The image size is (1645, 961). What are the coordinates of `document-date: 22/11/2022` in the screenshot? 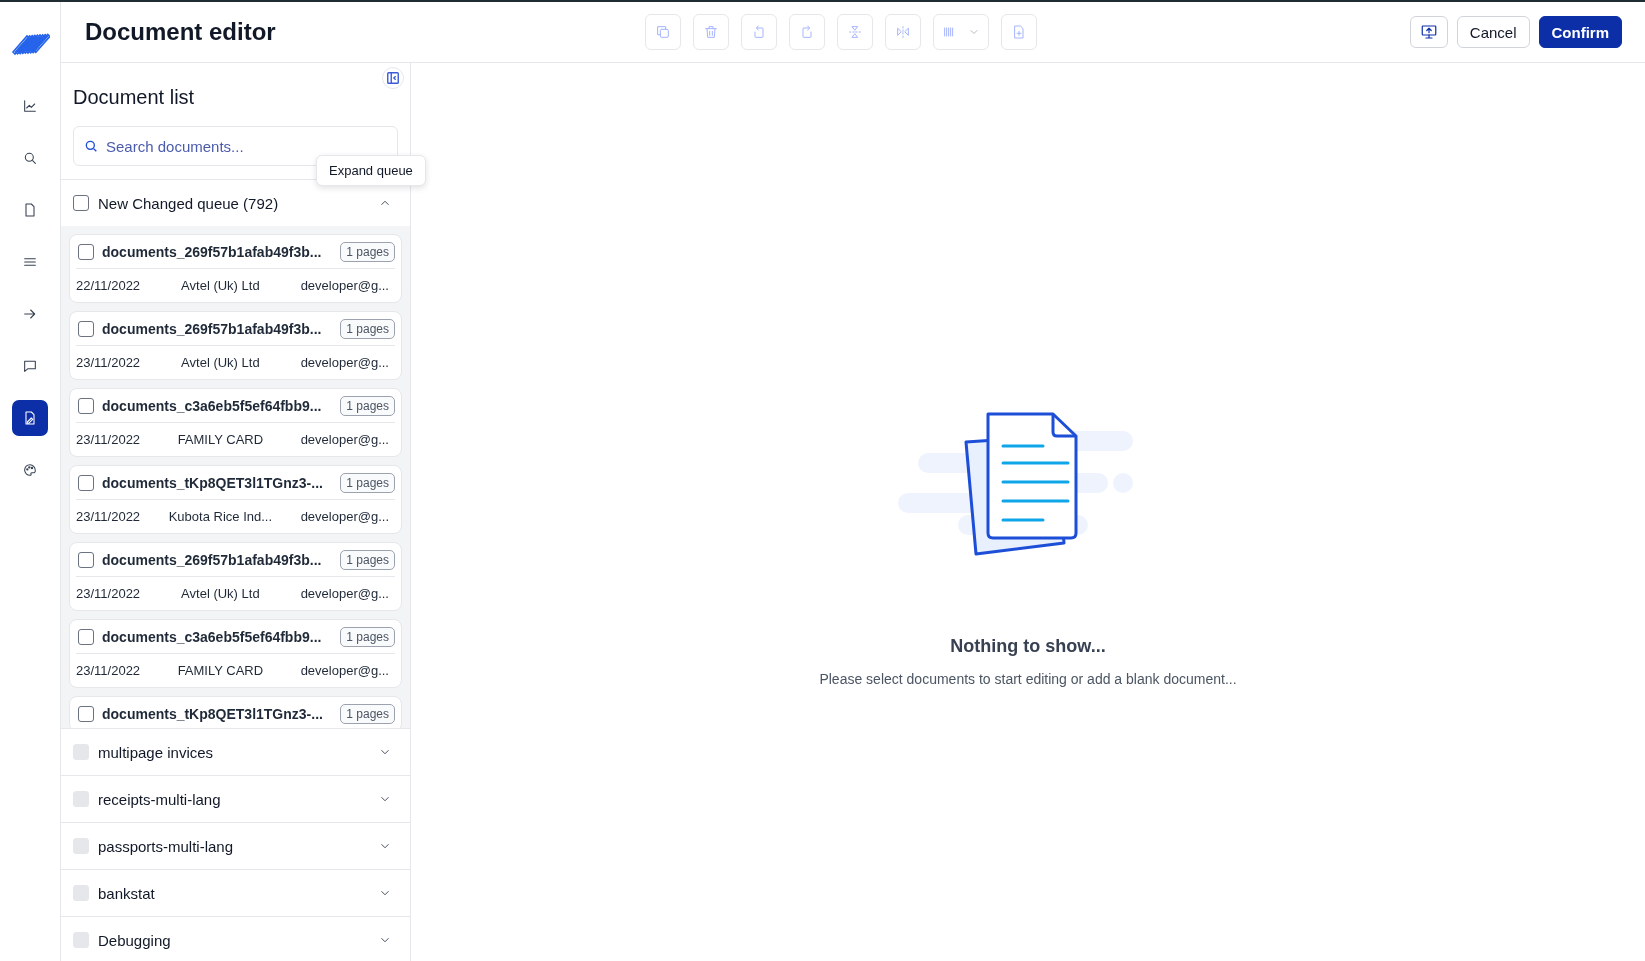 It's located at (108, 285).